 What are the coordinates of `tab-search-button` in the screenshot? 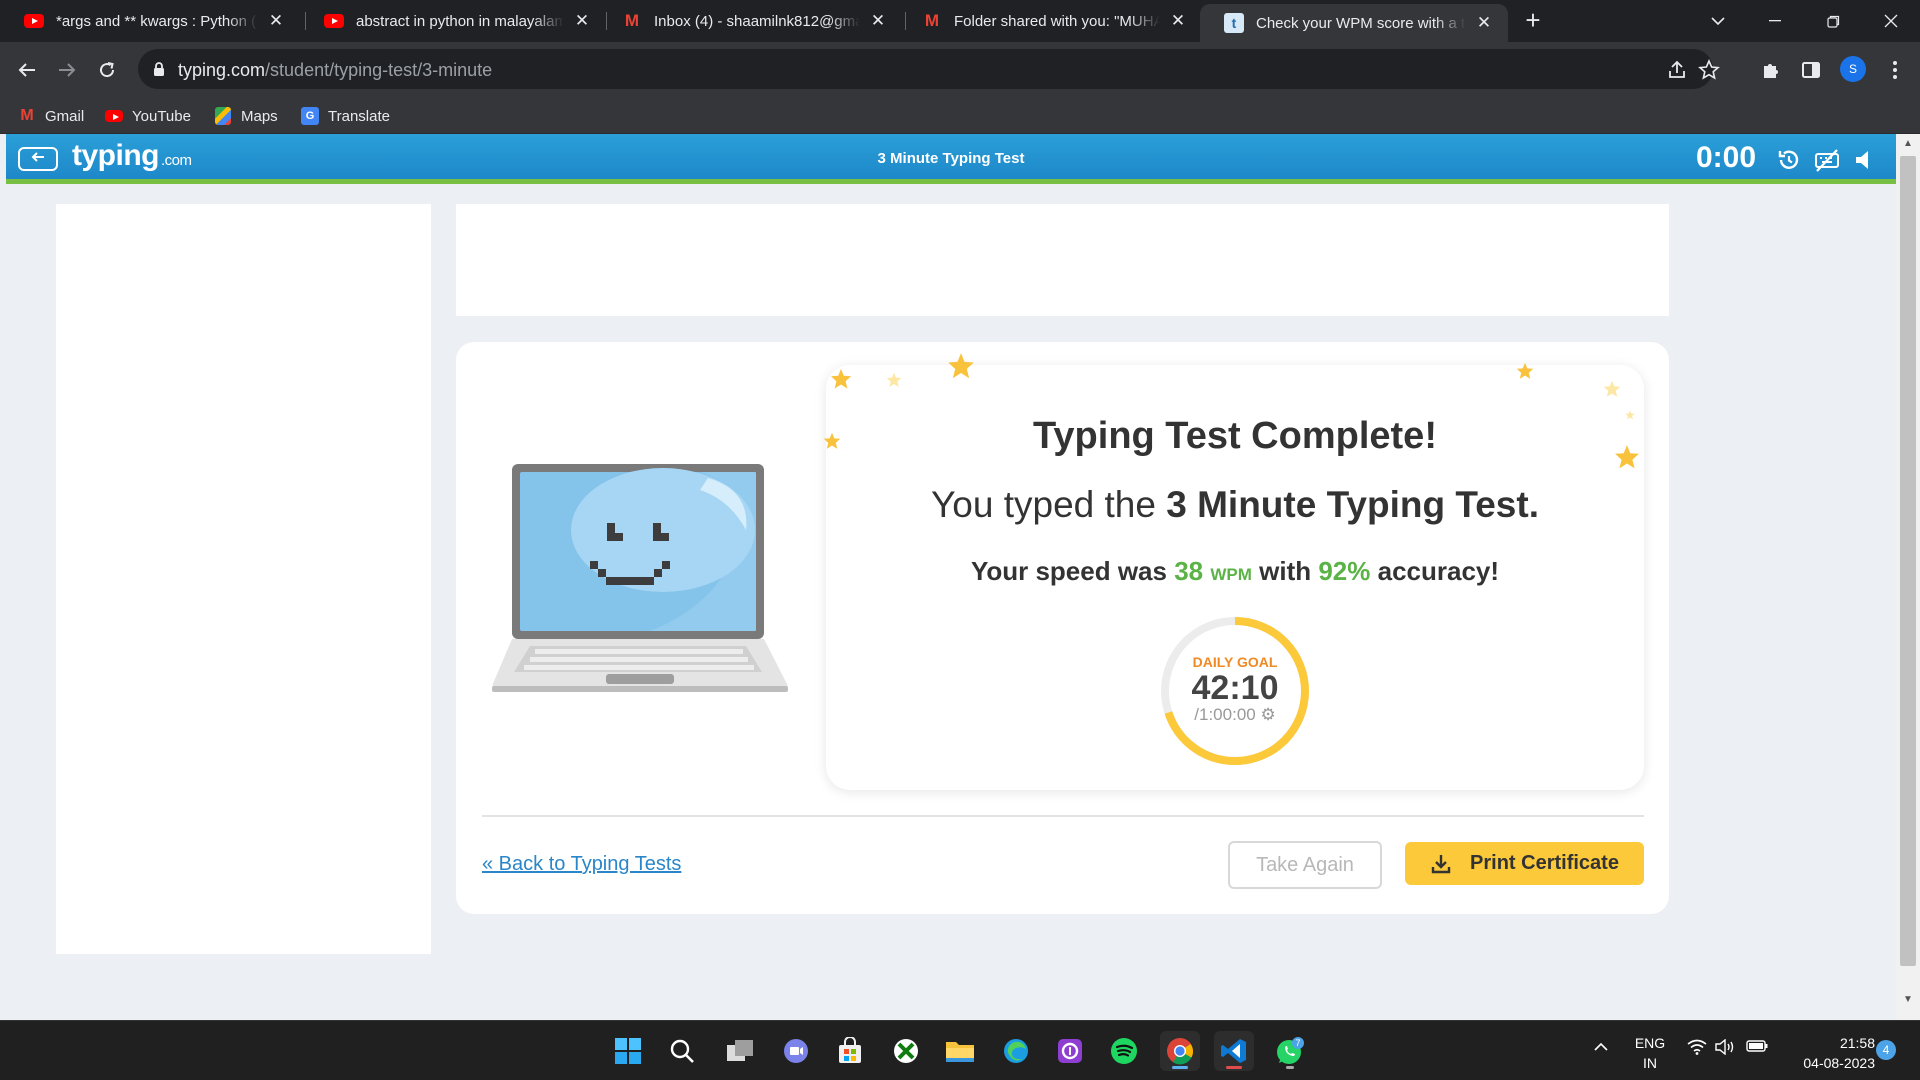 It's located at (1718, 21).